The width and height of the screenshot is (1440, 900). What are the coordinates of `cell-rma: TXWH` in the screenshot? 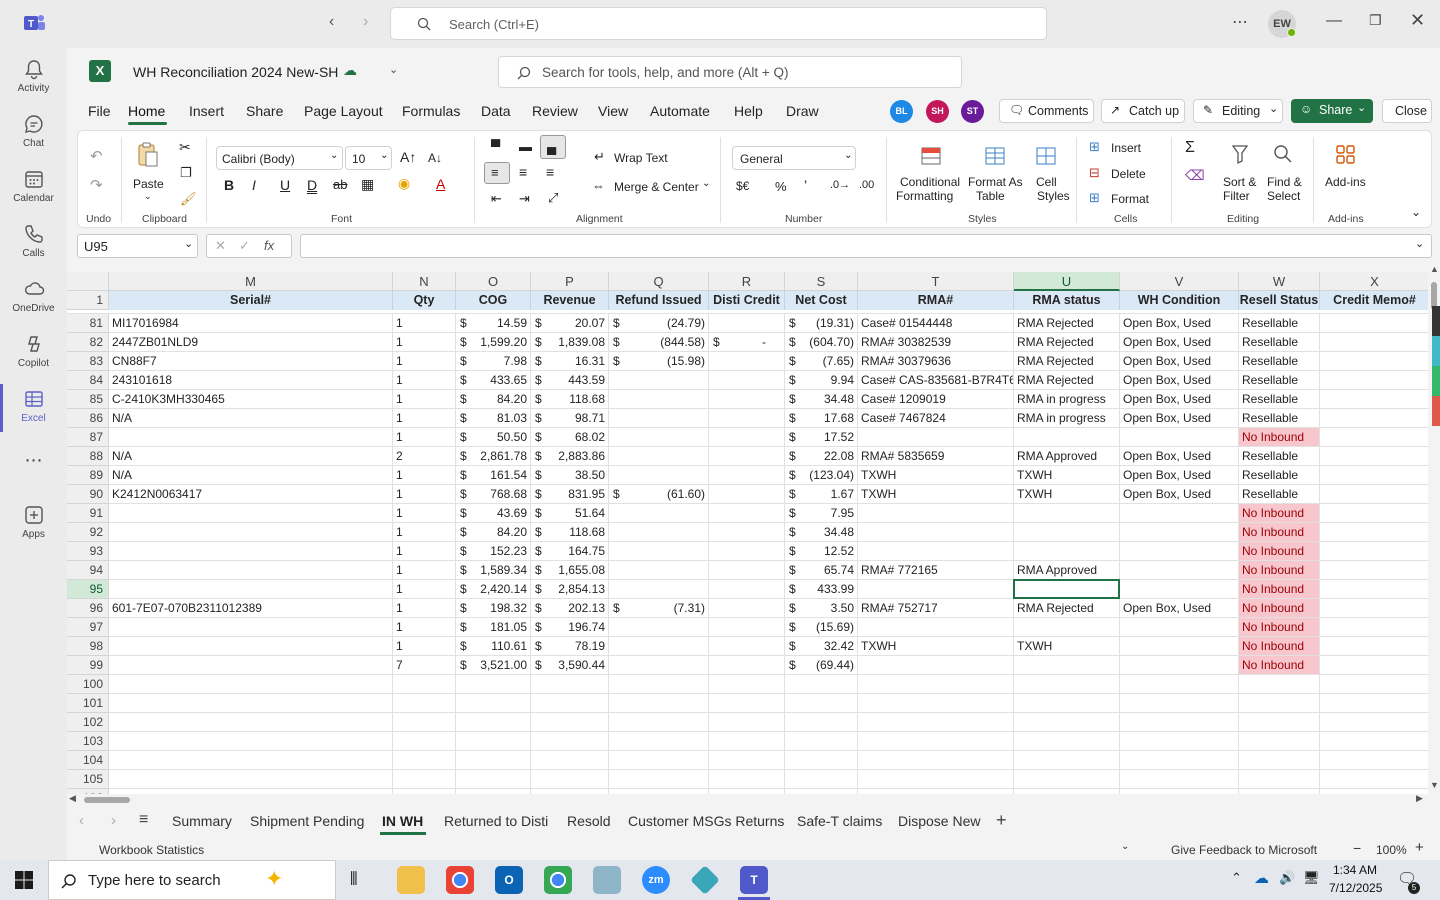 It's located at (936, 475).